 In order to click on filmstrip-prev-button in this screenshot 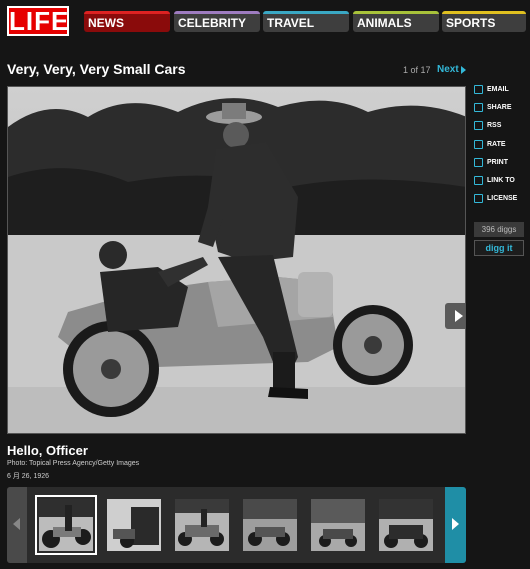, I will do `click(17, 525)`.